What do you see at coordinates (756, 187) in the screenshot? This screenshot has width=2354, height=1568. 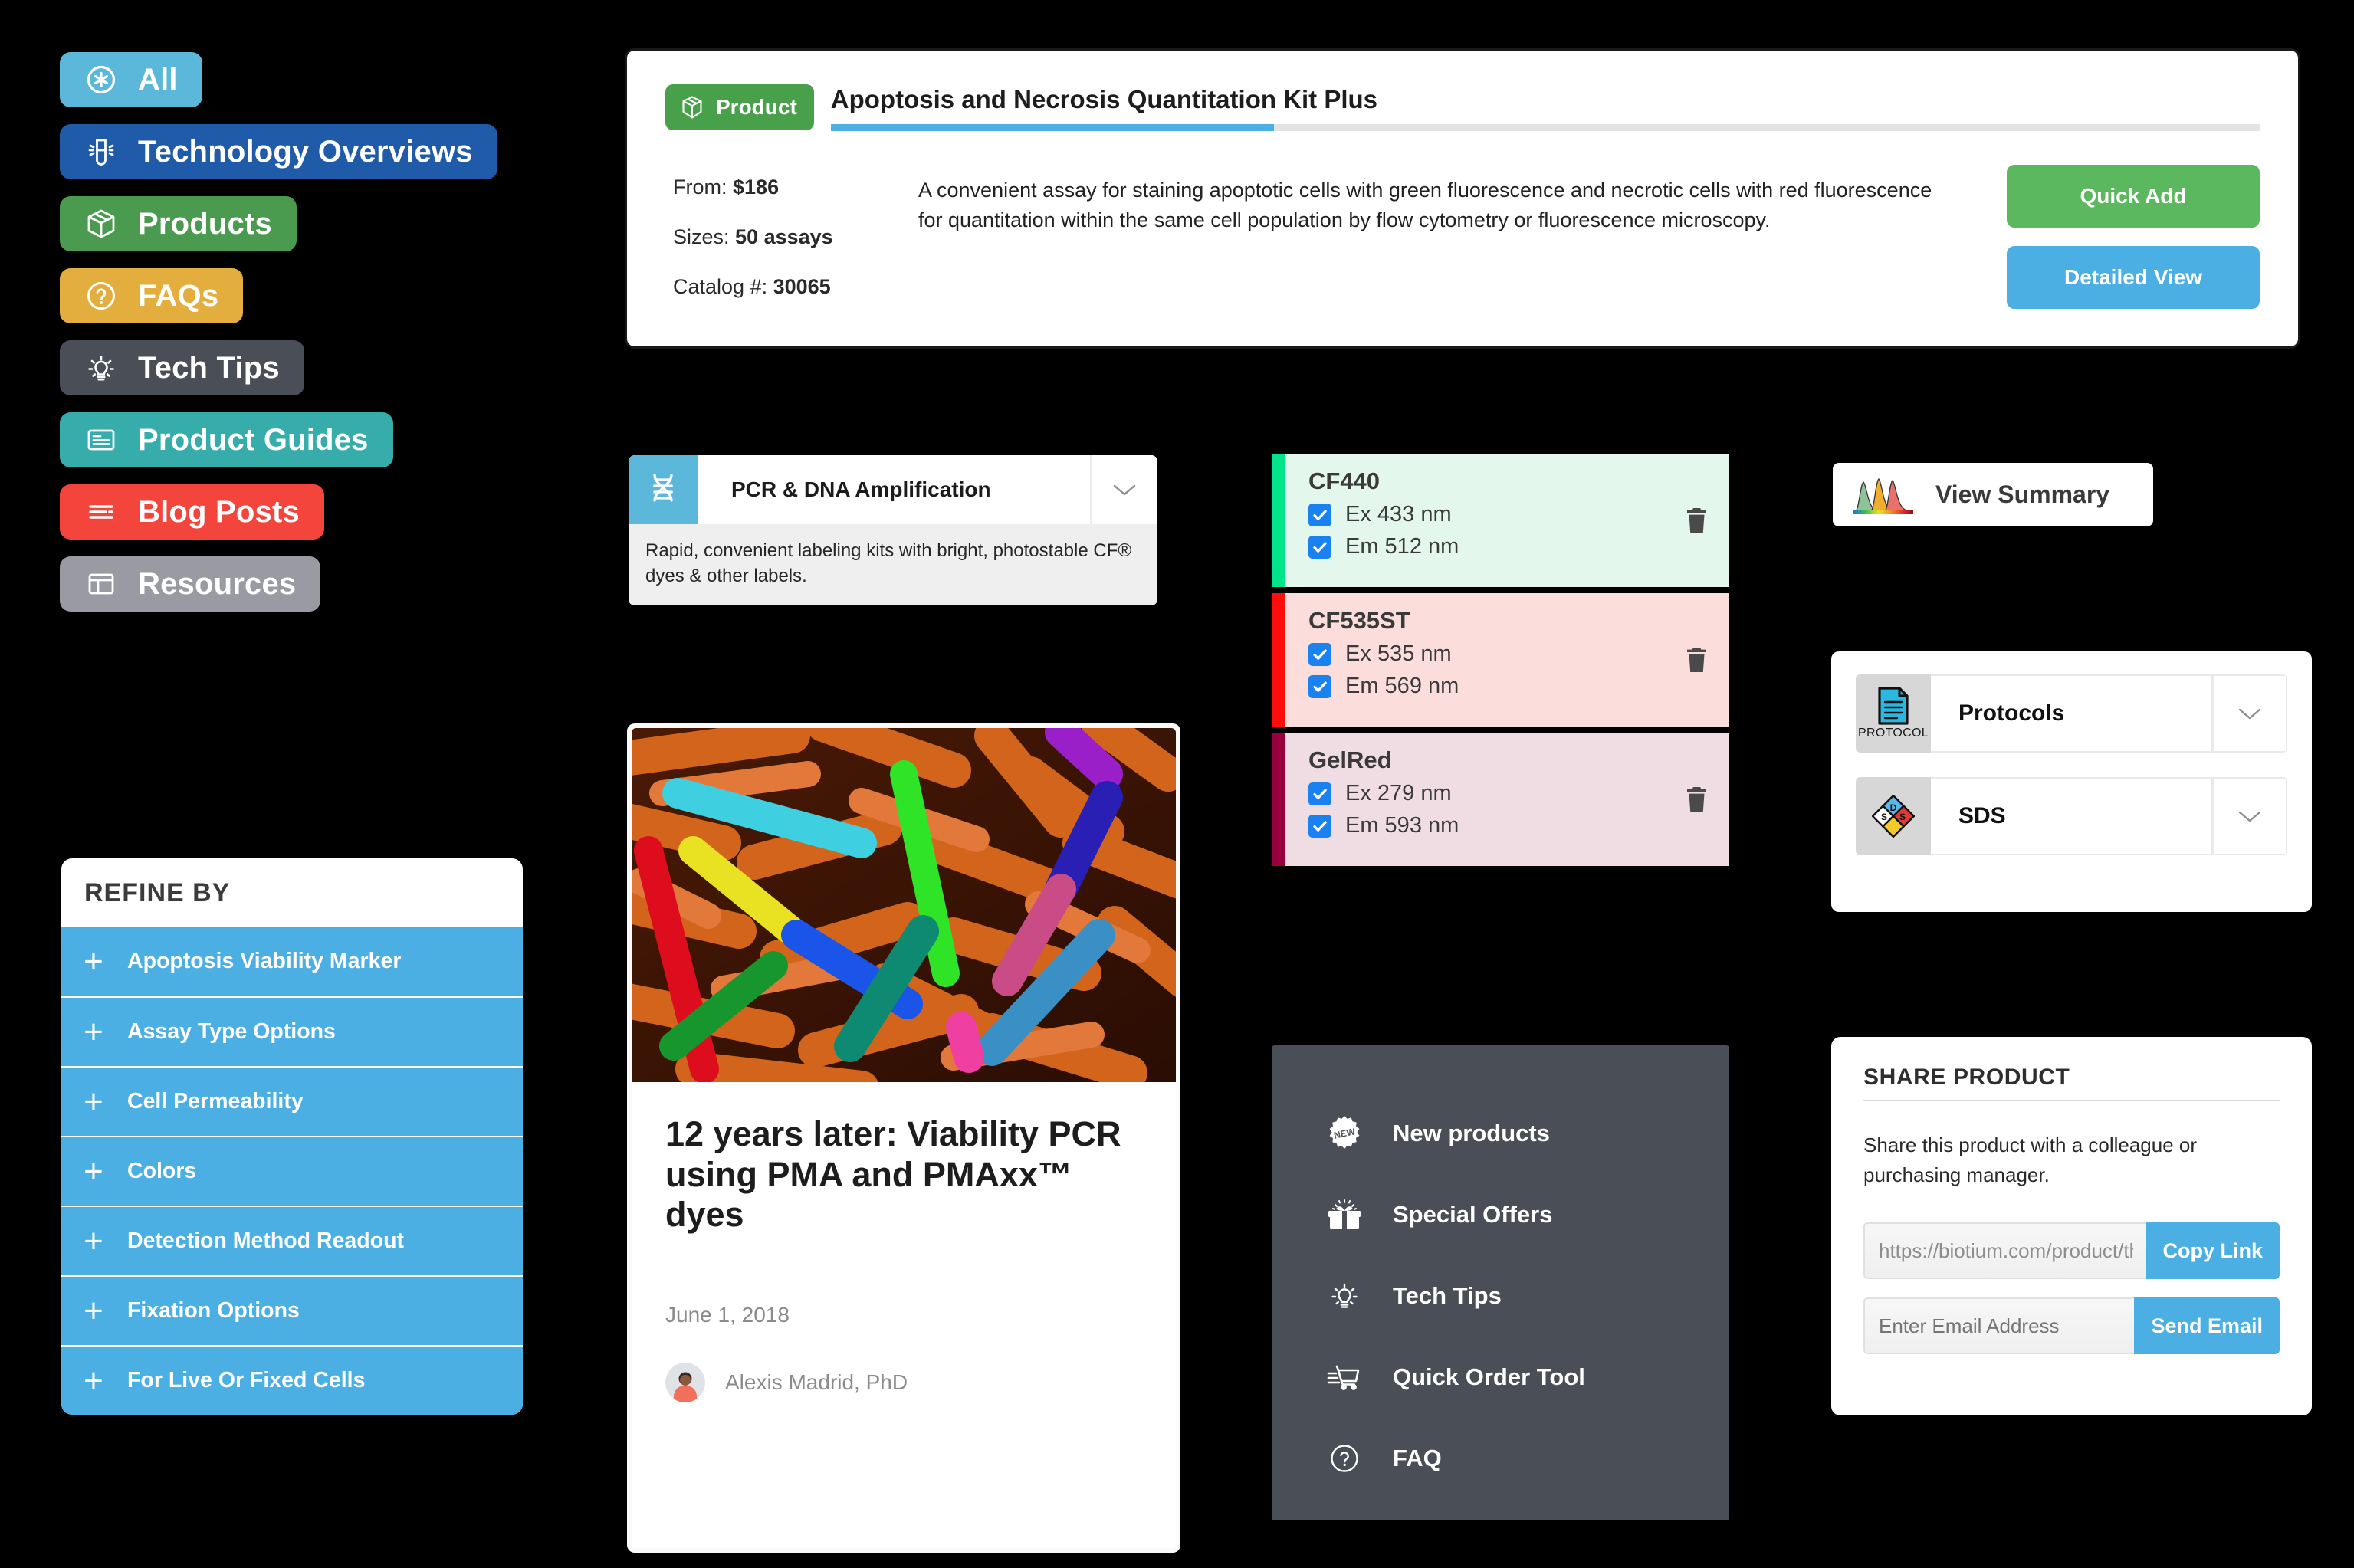 I see `price-value: $186` at bounding box center [756, 187].